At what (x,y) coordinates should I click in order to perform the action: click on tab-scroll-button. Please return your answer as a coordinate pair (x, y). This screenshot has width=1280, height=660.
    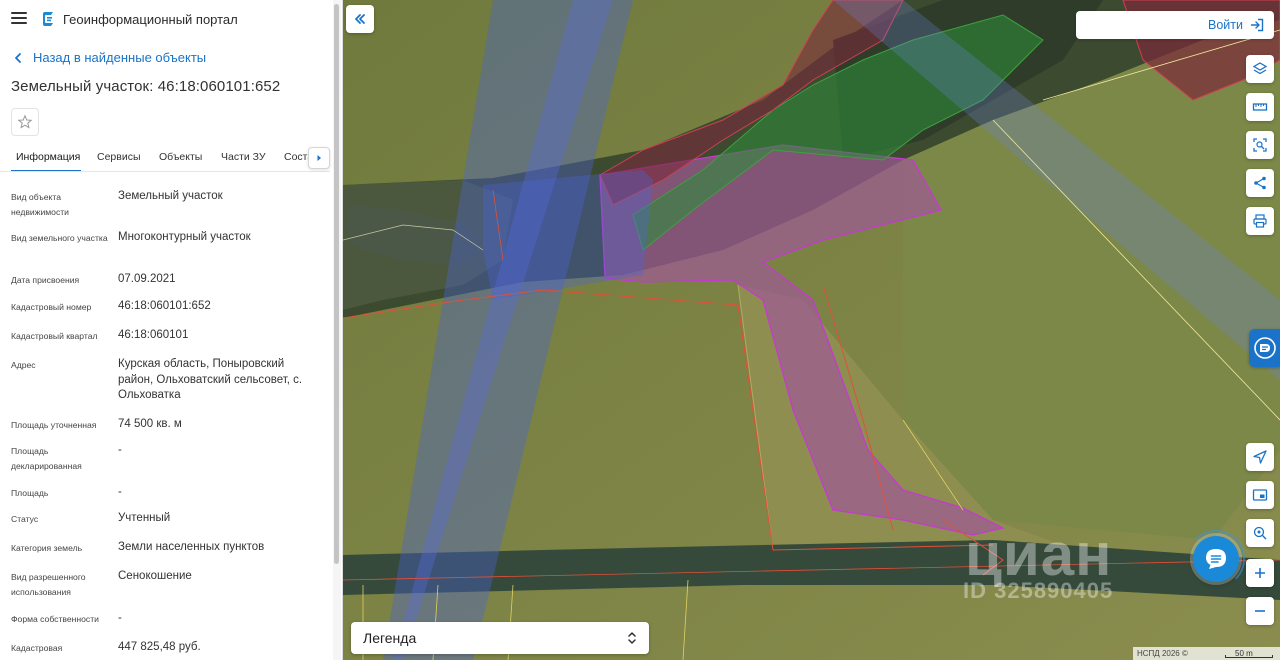
    Looking at the image, I should click on (319, 158).